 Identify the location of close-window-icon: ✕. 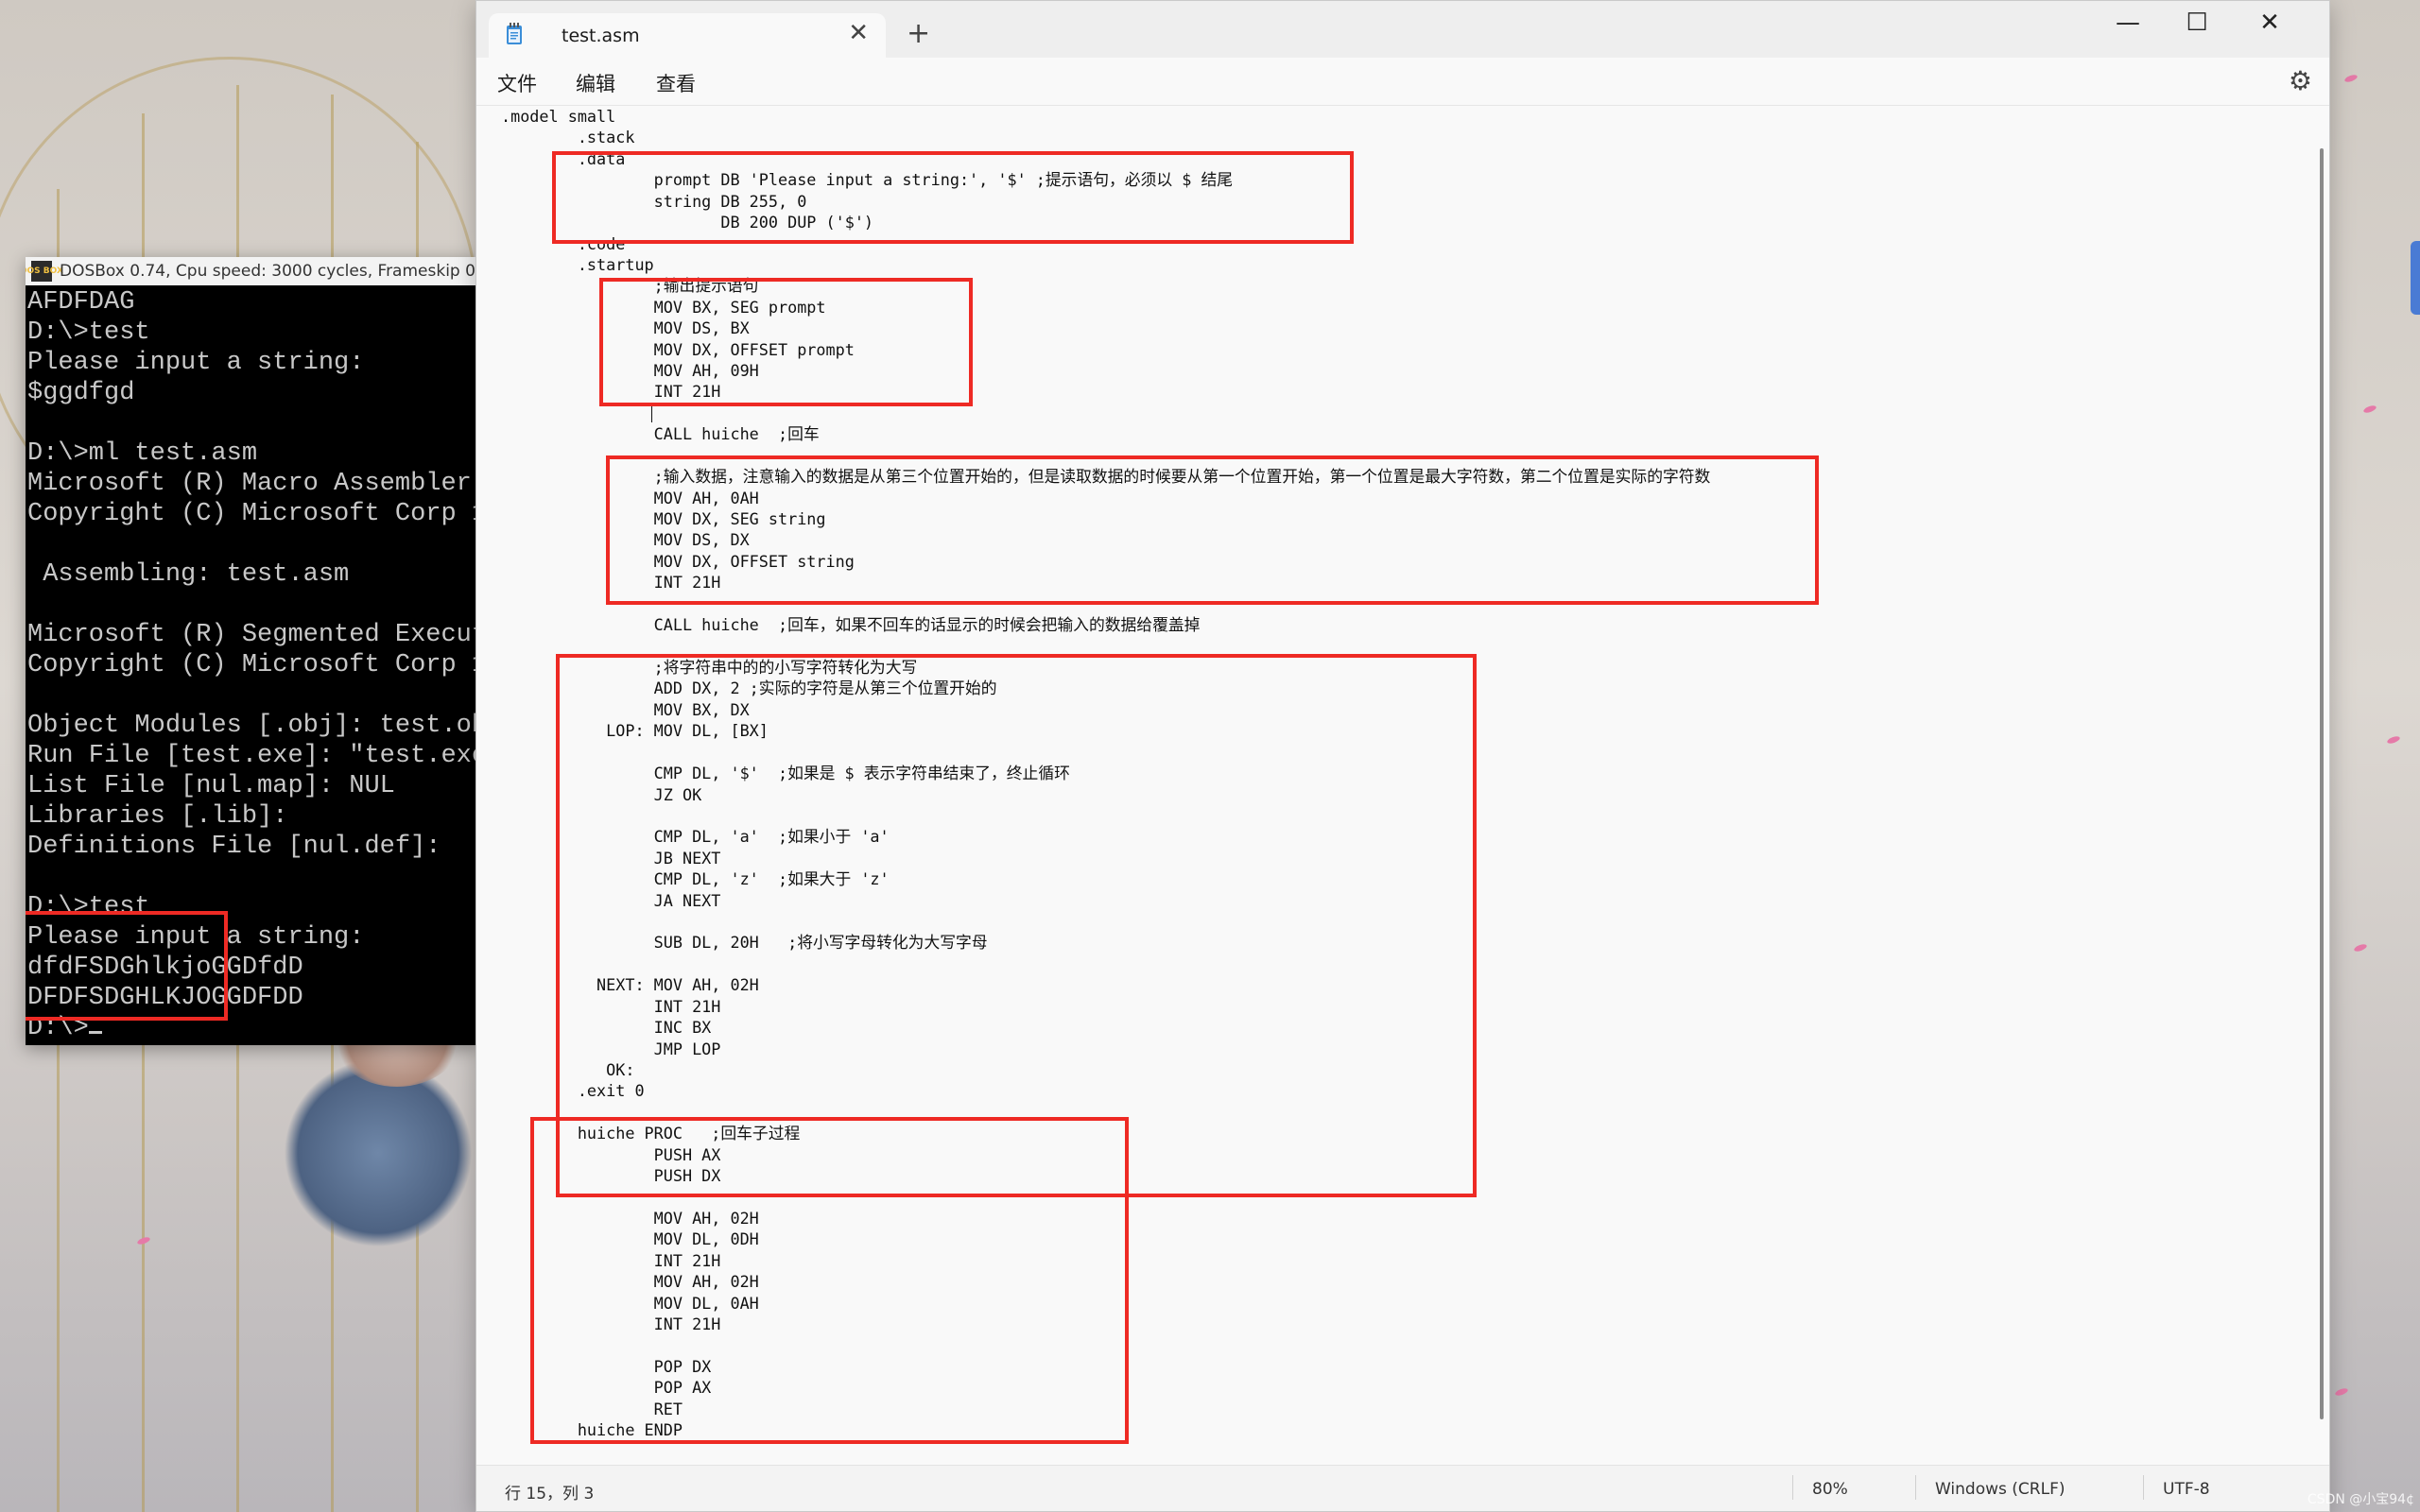
(2270, 23).